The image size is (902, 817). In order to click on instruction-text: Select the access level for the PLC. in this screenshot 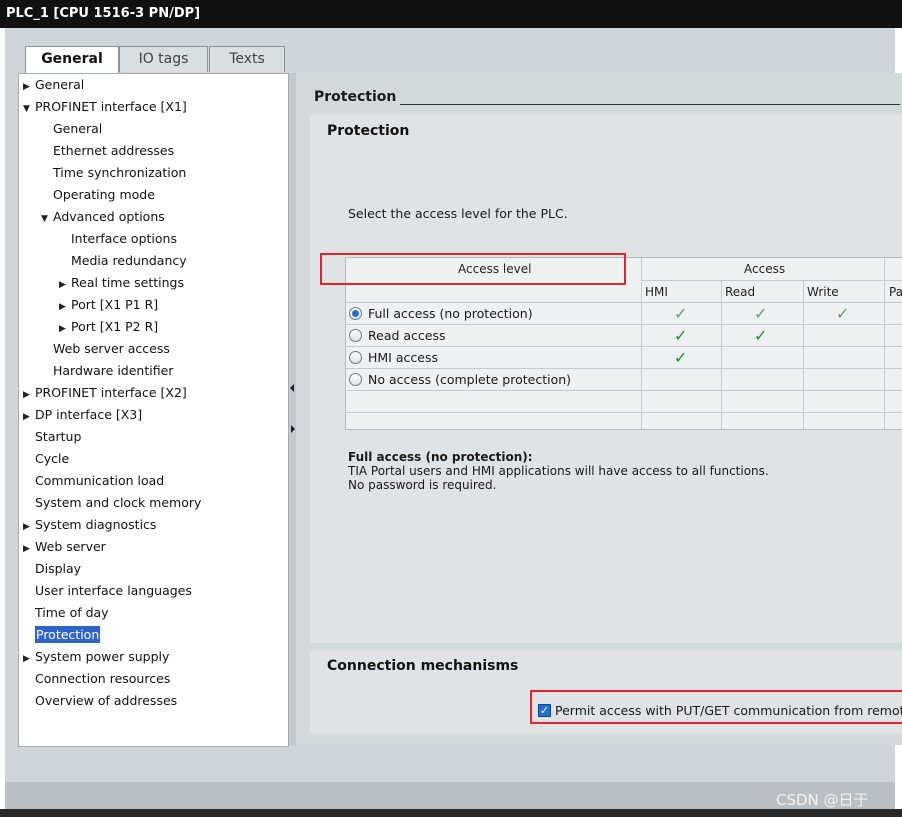, I will do `click(458, 213)`.